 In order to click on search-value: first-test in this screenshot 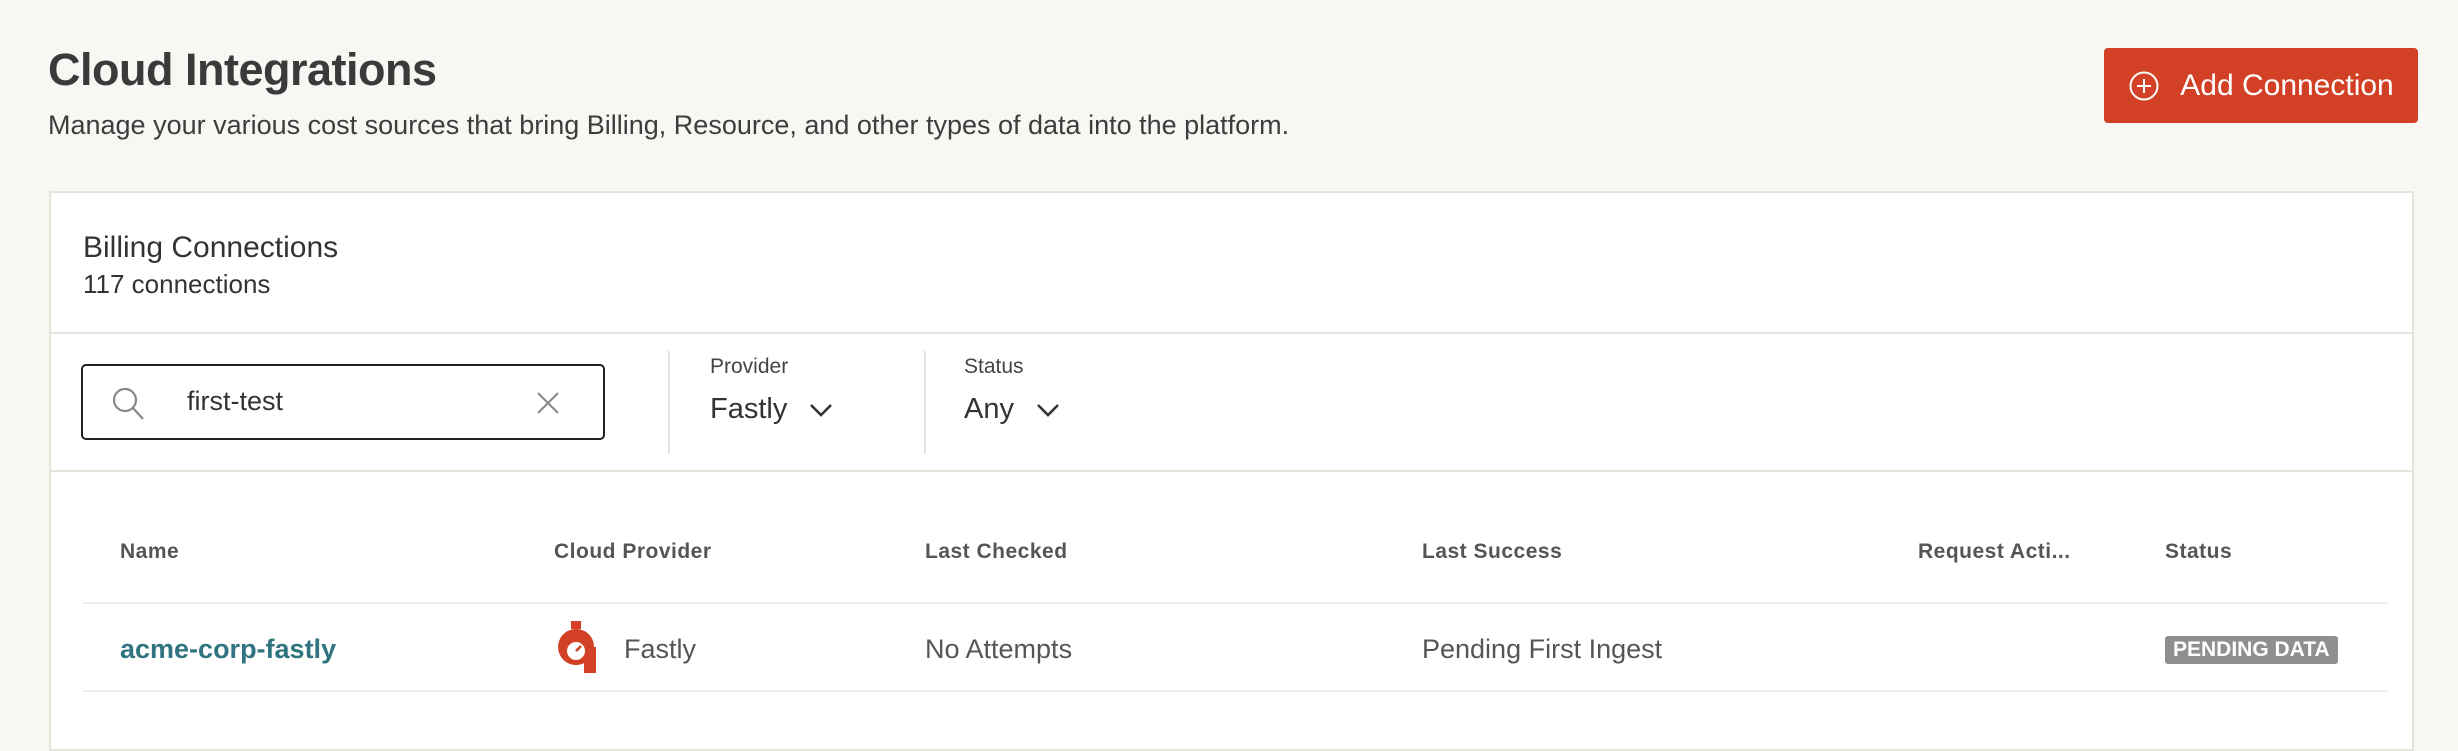, I will do `click(235, 401)`.